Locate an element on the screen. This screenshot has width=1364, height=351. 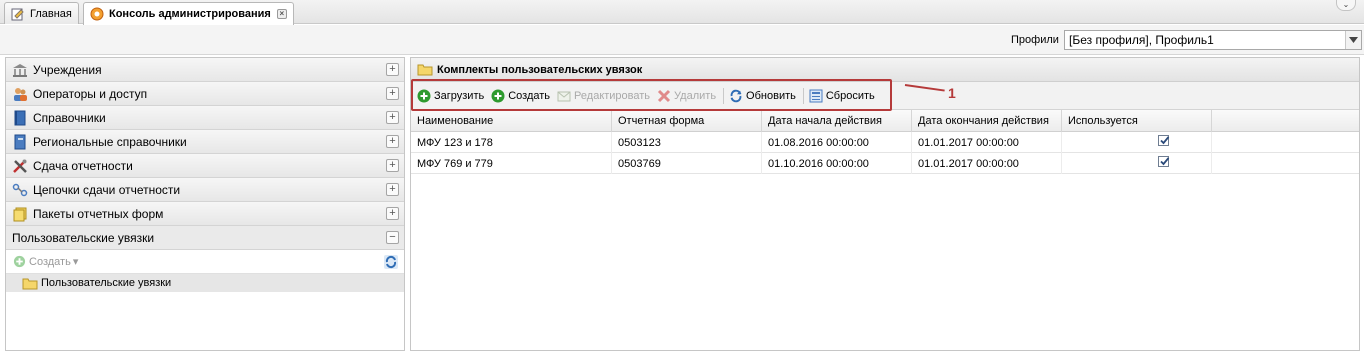
reset-button: Сбросить is located at coordinates (842, 96).